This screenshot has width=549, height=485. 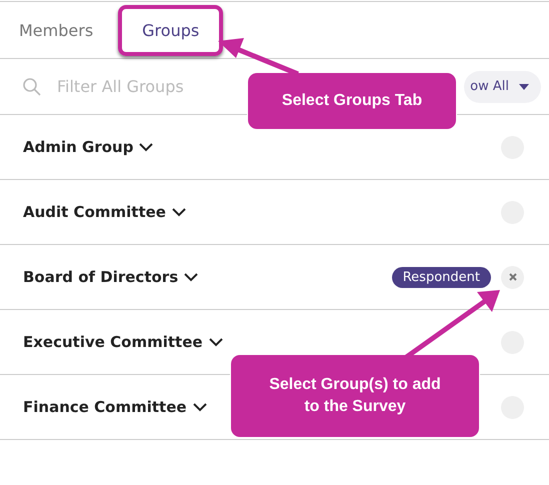 What do you see at coordinates (104, 212) in the screenshot?
I see `group-name: Audit Committee` at bounding box center [104, 212].